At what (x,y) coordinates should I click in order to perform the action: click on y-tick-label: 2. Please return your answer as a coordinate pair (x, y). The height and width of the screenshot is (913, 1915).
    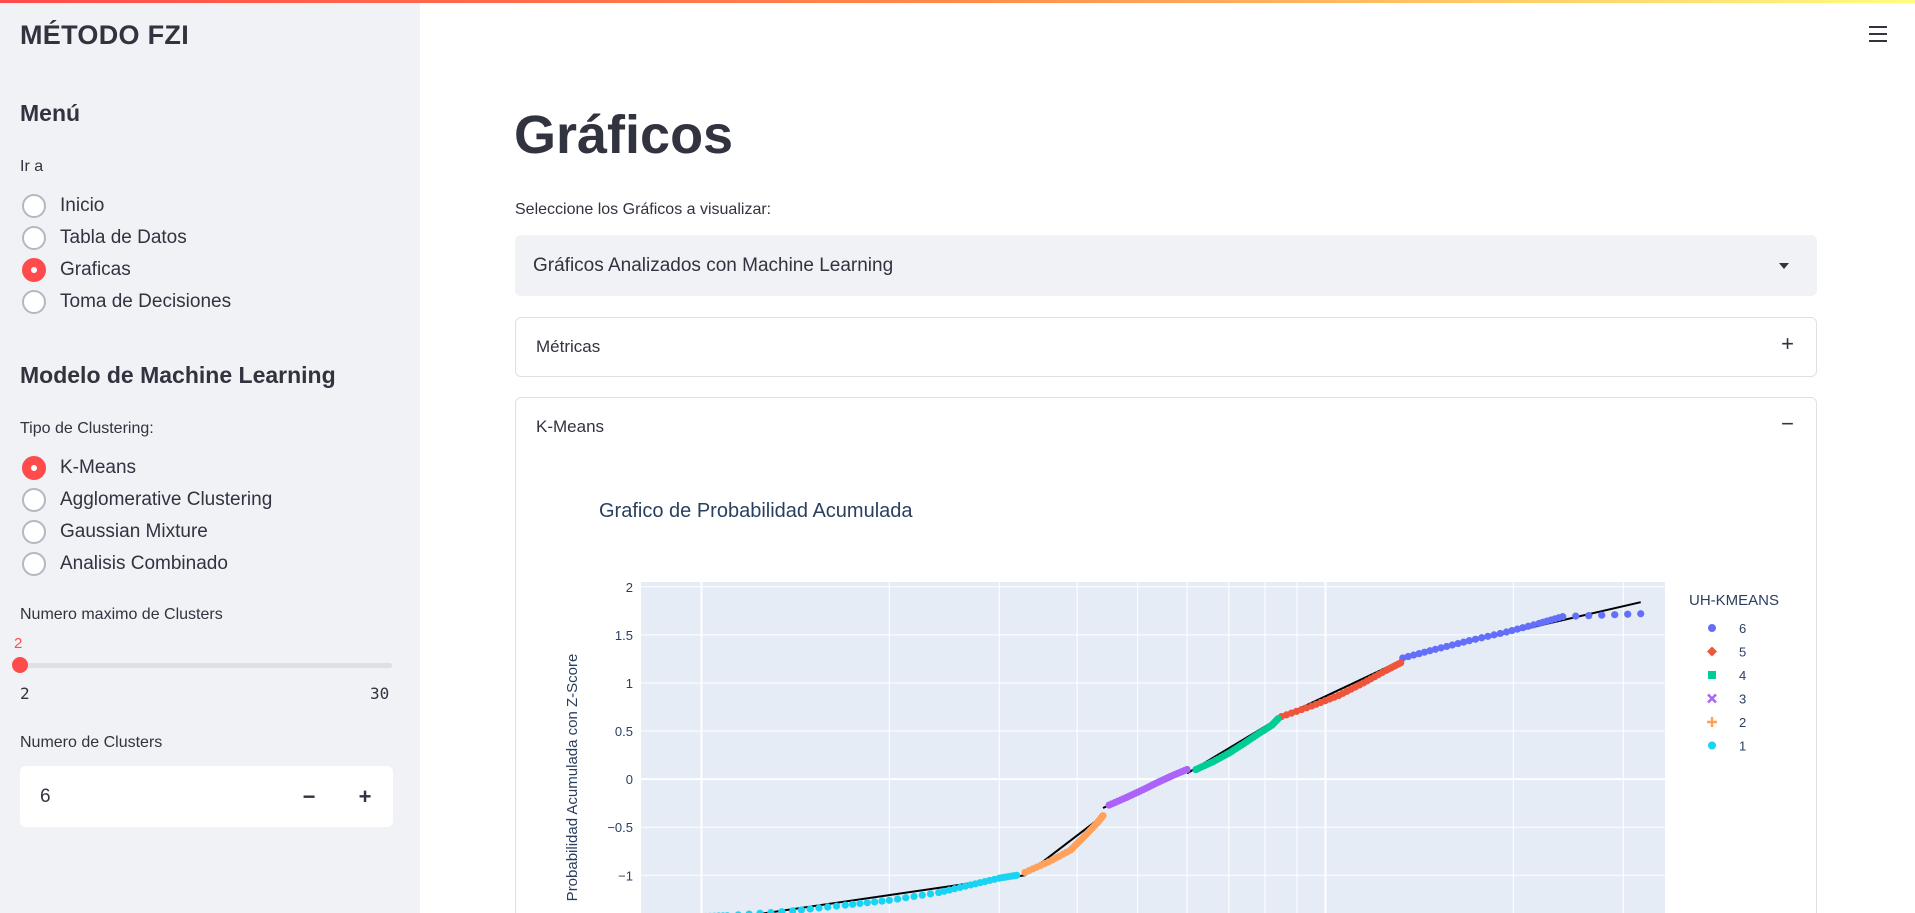
    Looking at the image, I should click on (629, 587).